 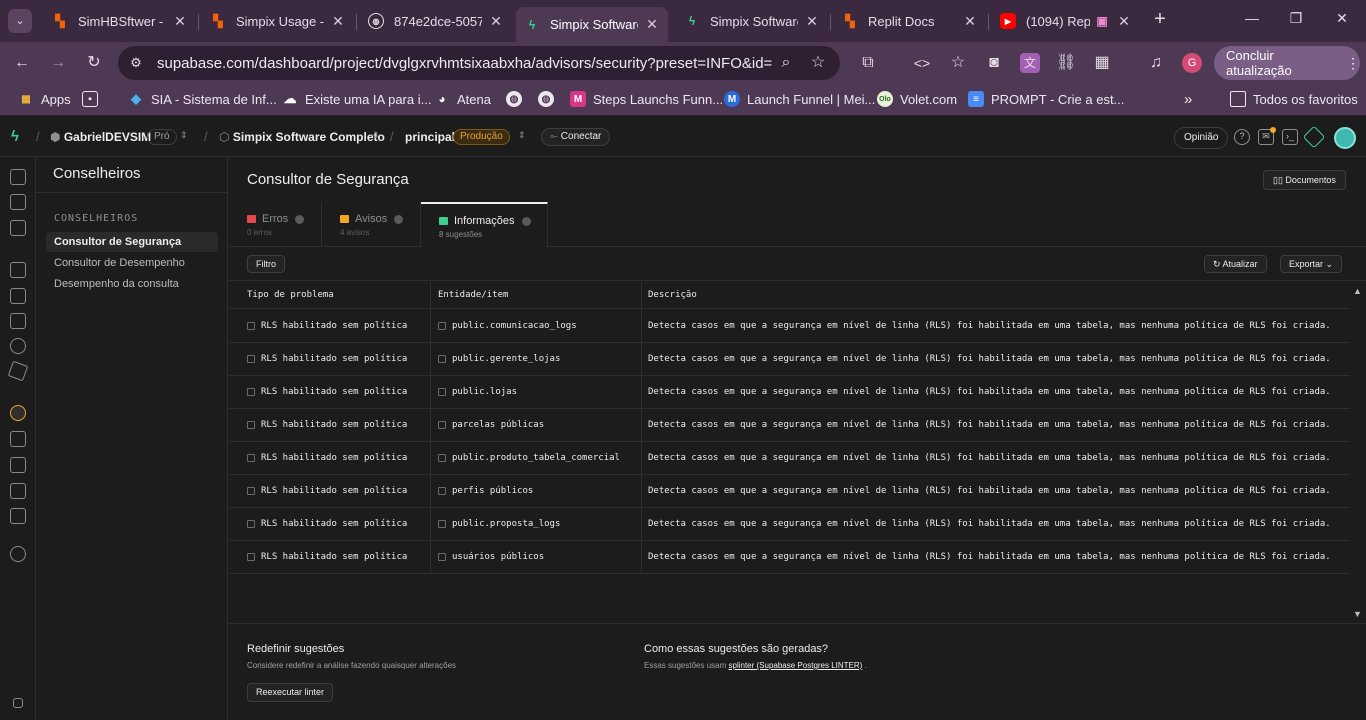 What do you see at coordinates (818, 63) in the screenshot?
I see `bookmark-star-icon: ☆` at bounding box center [818, 63].